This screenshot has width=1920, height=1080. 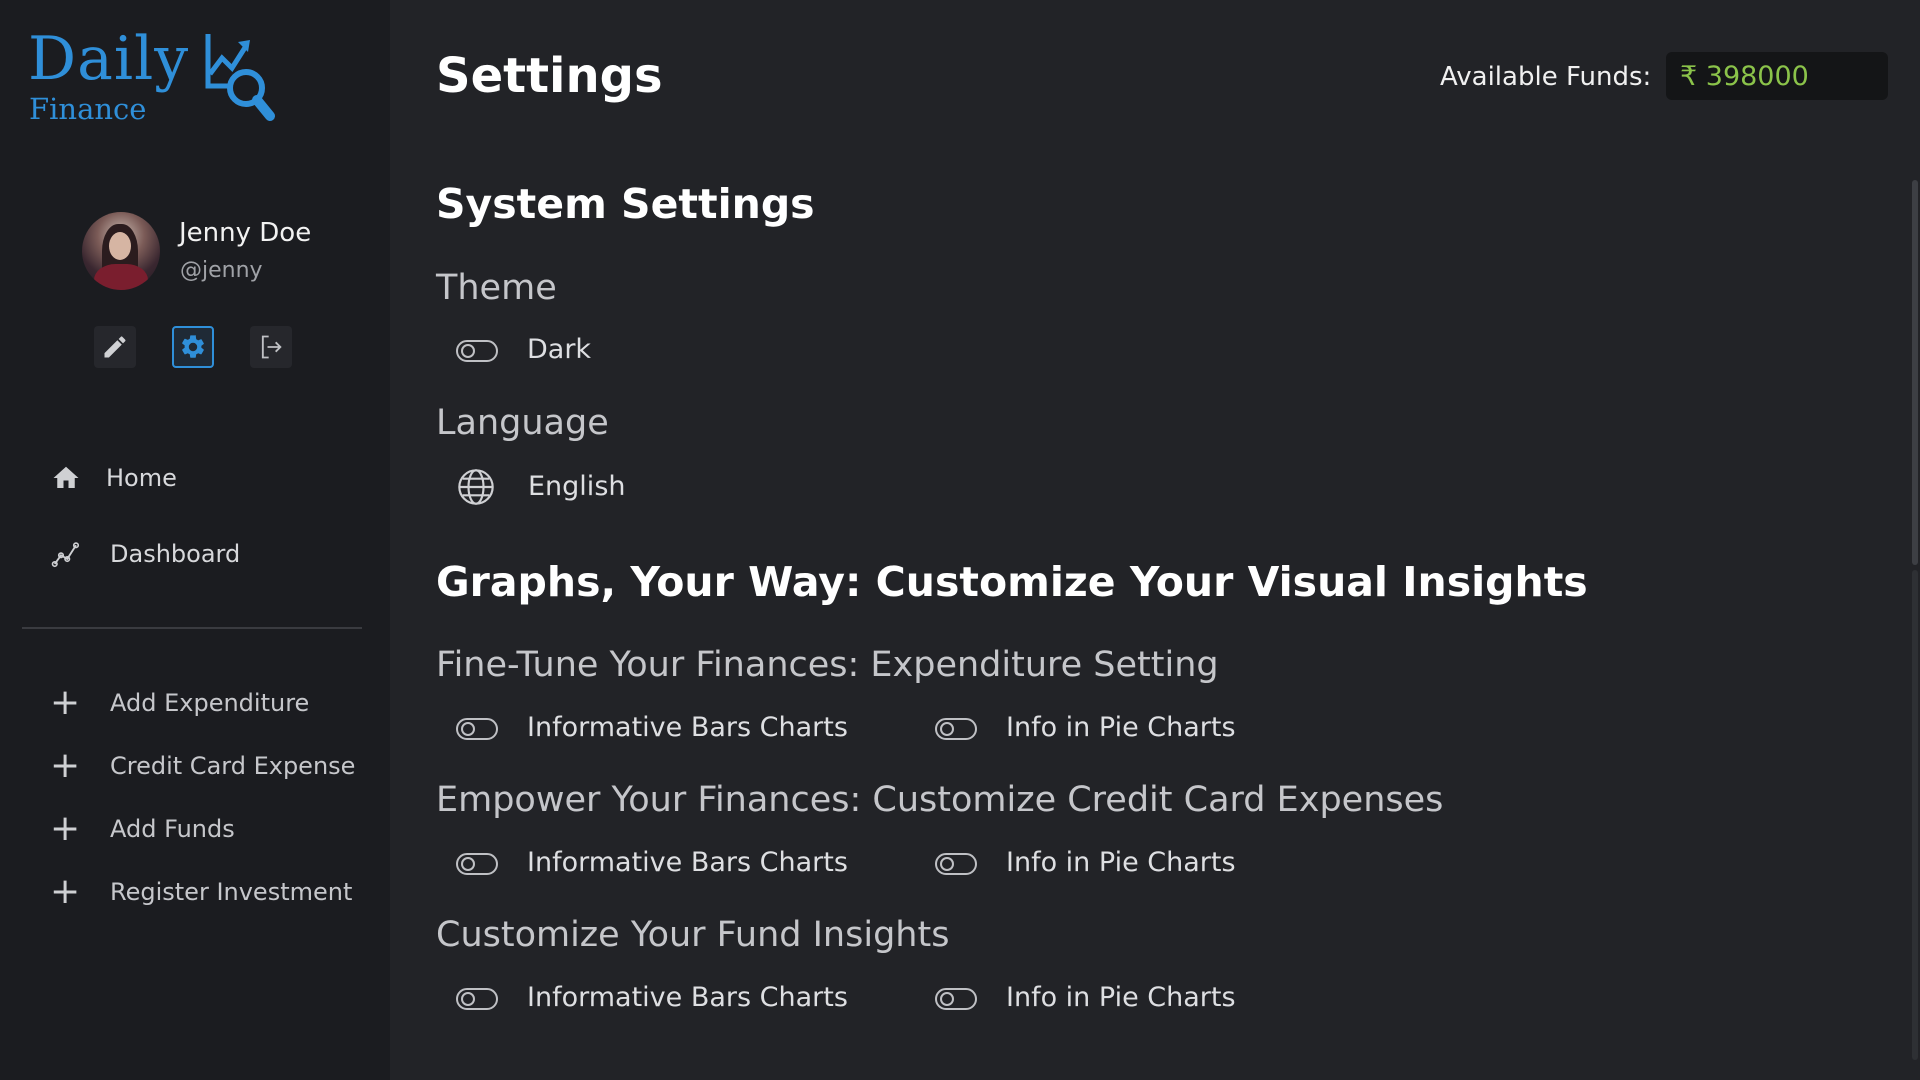 What do you see at coordinates (625, 204) in the screenshot?
I see `system-settings-heading: System Settings` at bounding box center [625, 204].